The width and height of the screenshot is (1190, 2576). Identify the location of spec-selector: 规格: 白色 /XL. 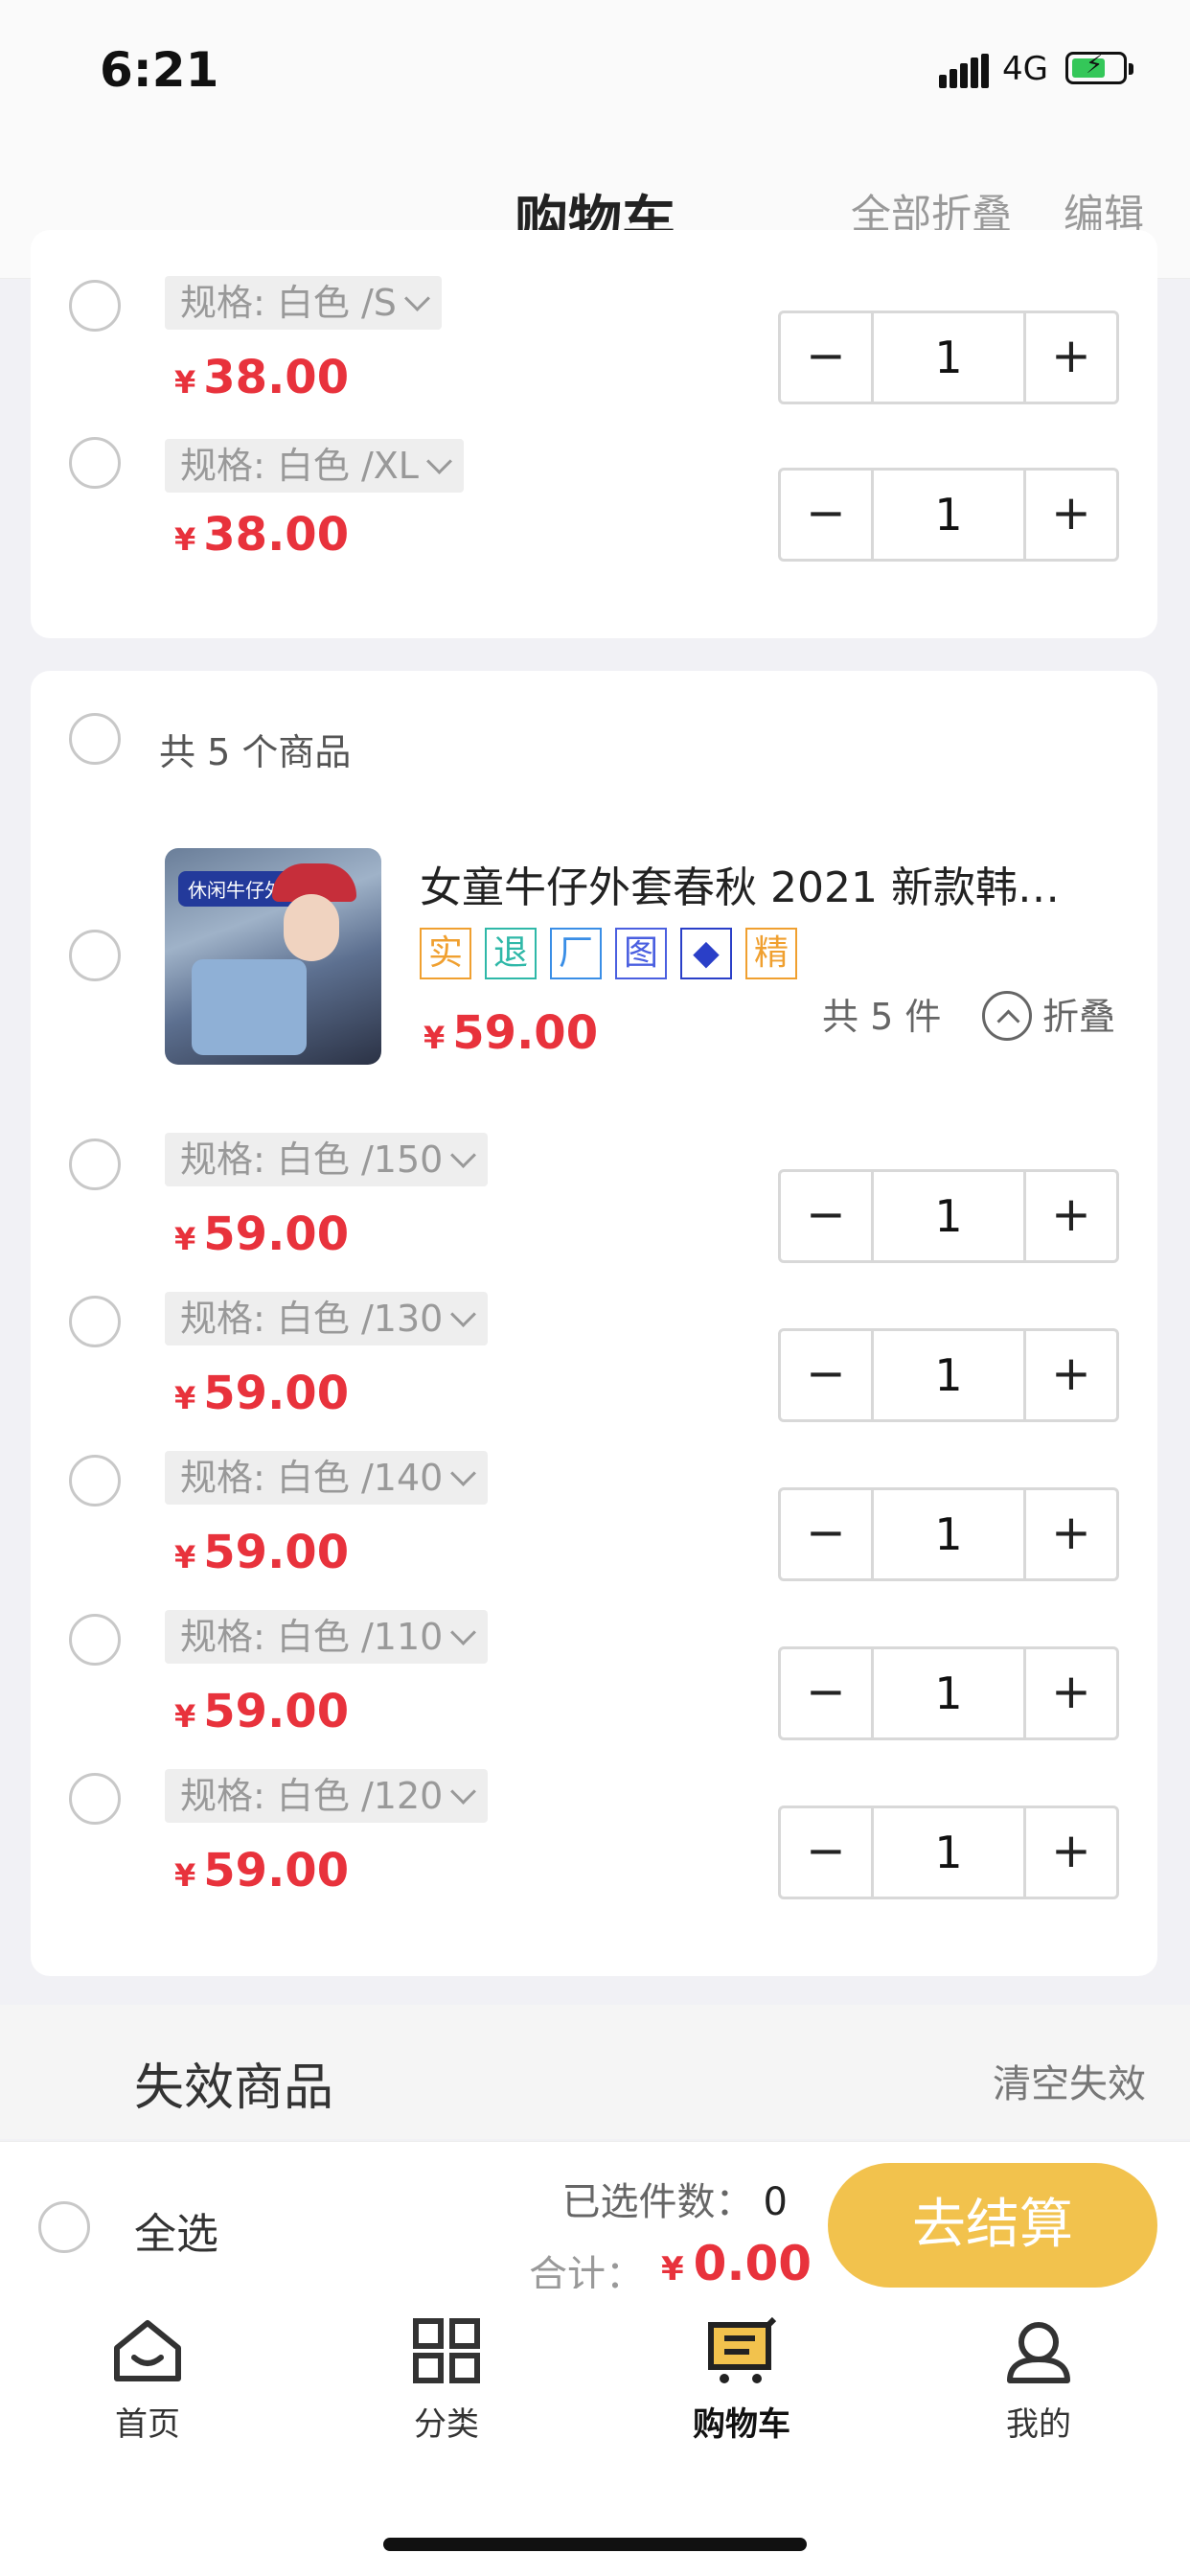
(315, 466).